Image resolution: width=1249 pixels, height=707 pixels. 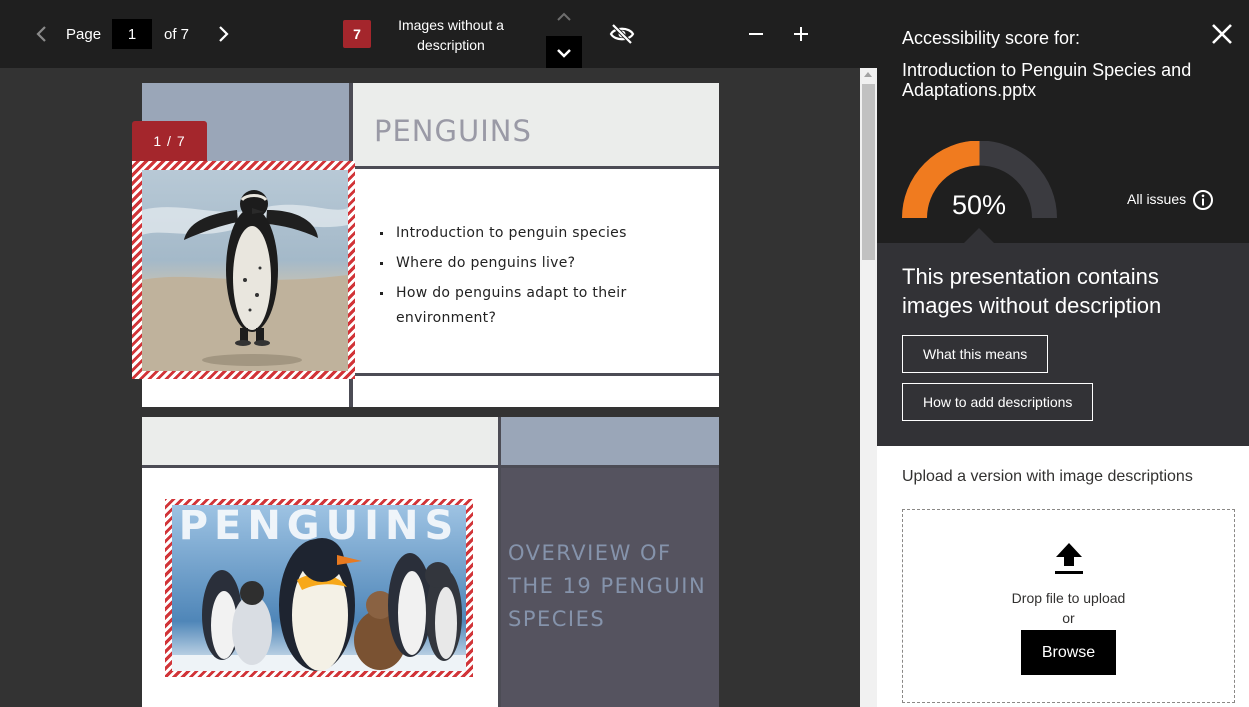 I want to click on vertical-scrollbar, so click(x=868, y=387).